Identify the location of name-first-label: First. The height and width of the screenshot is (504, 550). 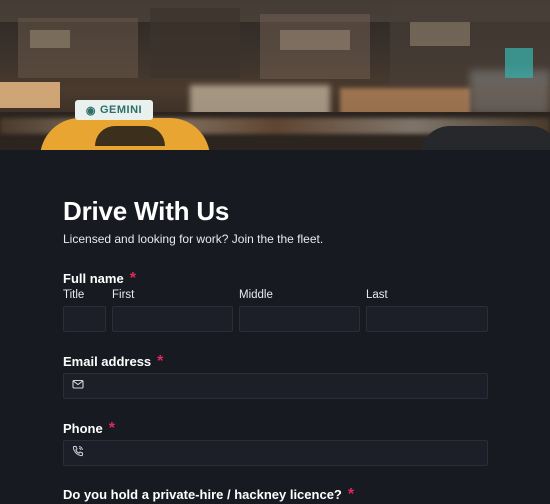
(123, 295).